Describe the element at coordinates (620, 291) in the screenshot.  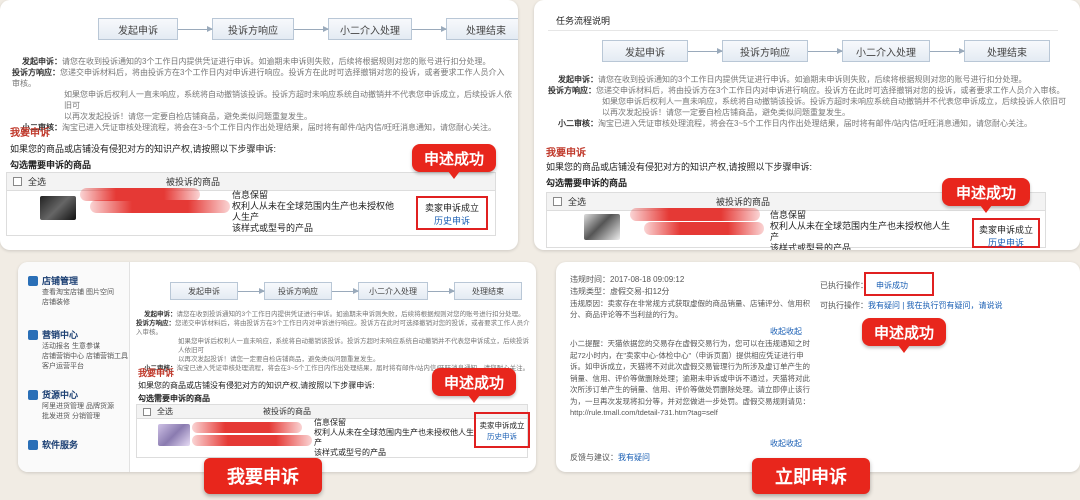
I see `violation-type-row: 违规类型：虚假交易-扣12分` at that location.